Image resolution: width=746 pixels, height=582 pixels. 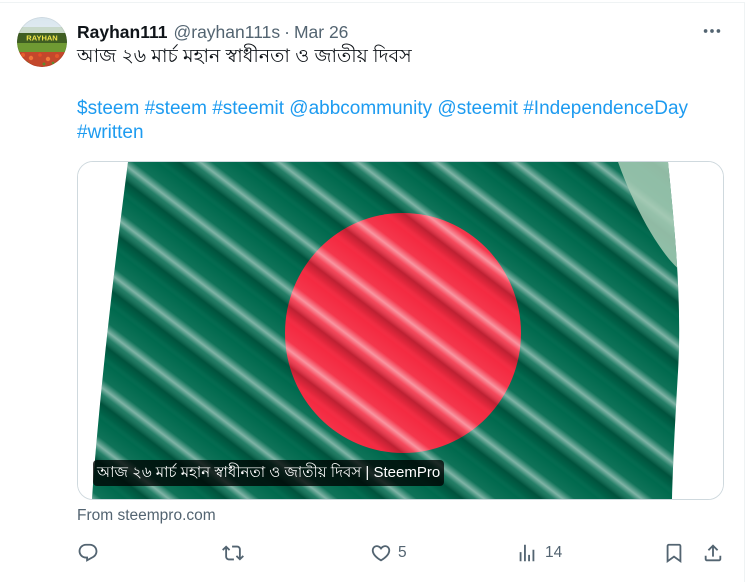 I want to click on heart-icon, so click(x=381, y=553).